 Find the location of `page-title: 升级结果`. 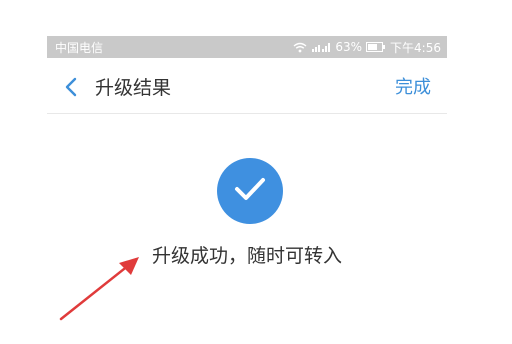

page-title: 升级结果 is located at coordinates (133, 88).